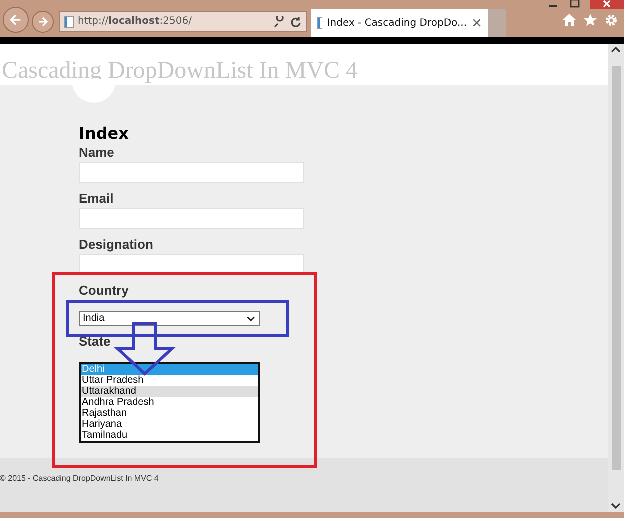  Describe the element at coordinates (135, 21) in the screenshot. I see `url-text: http://localhost:2506/` at that location.